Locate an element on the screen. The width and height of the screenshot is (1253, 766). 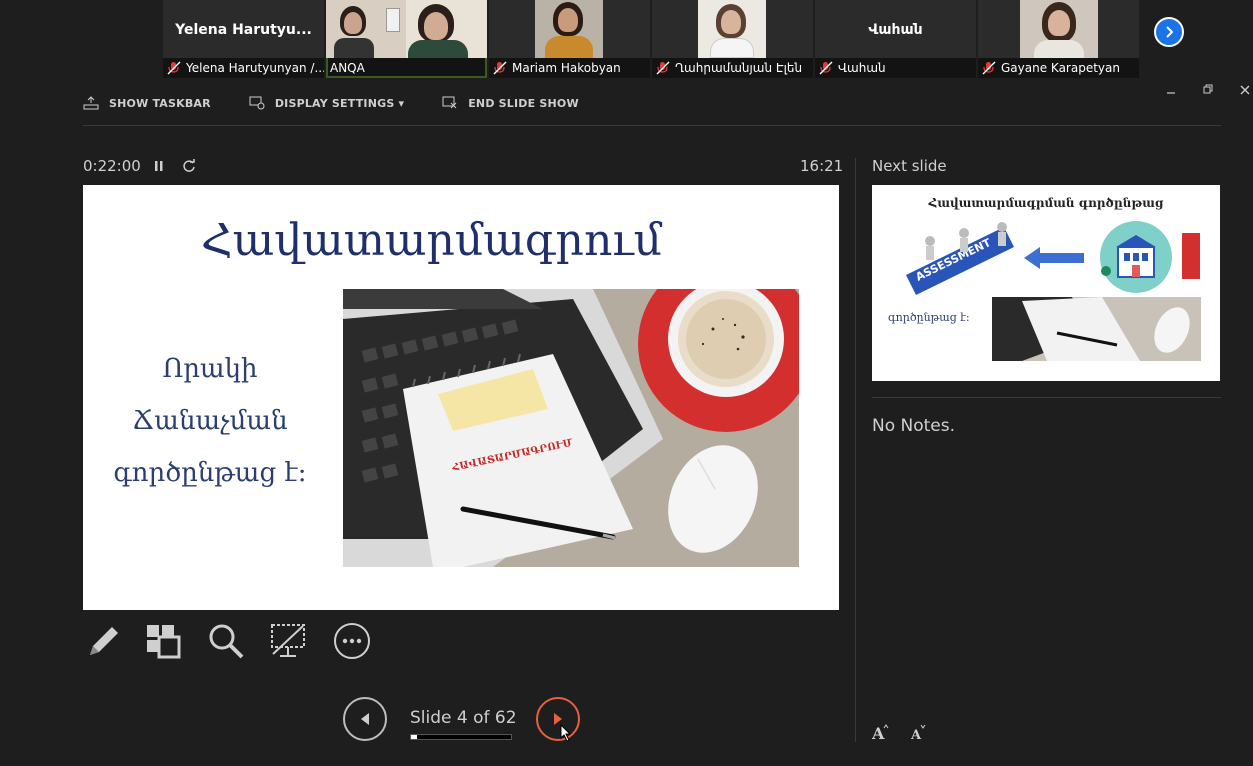
speaker-notes: No Notes. is located at coordinates (914, 426).